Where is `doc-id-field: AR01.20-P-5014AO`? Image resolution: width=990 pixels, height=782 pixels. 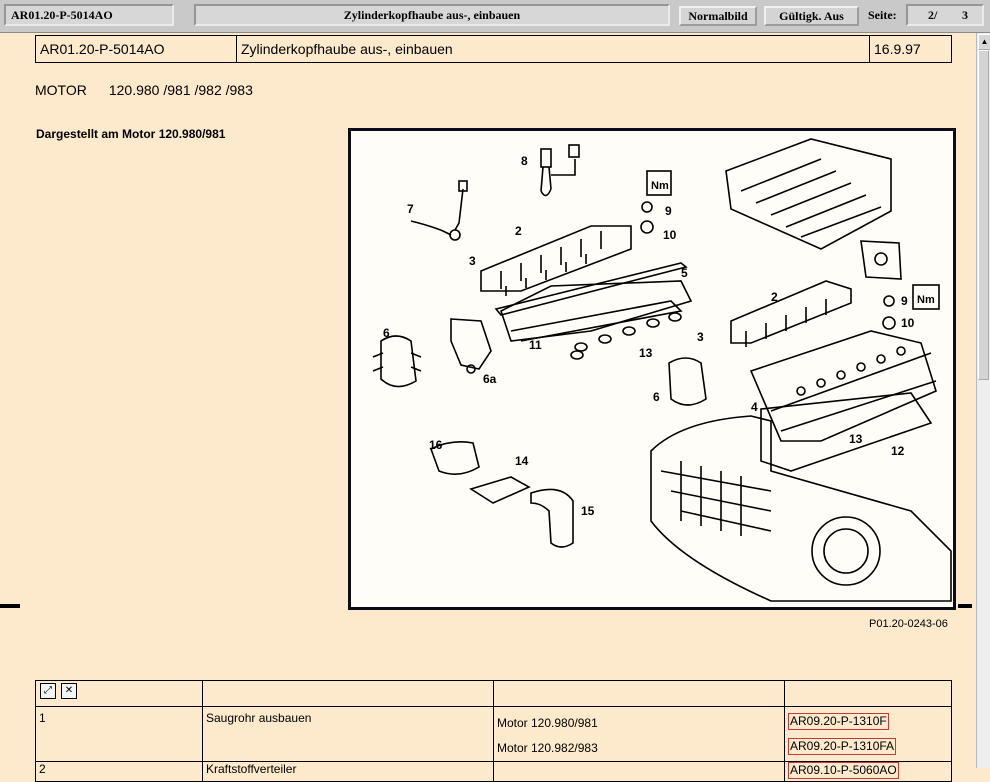 doc-id-field: AR01.20-P-5014AO is located at coordinates (89, 15).